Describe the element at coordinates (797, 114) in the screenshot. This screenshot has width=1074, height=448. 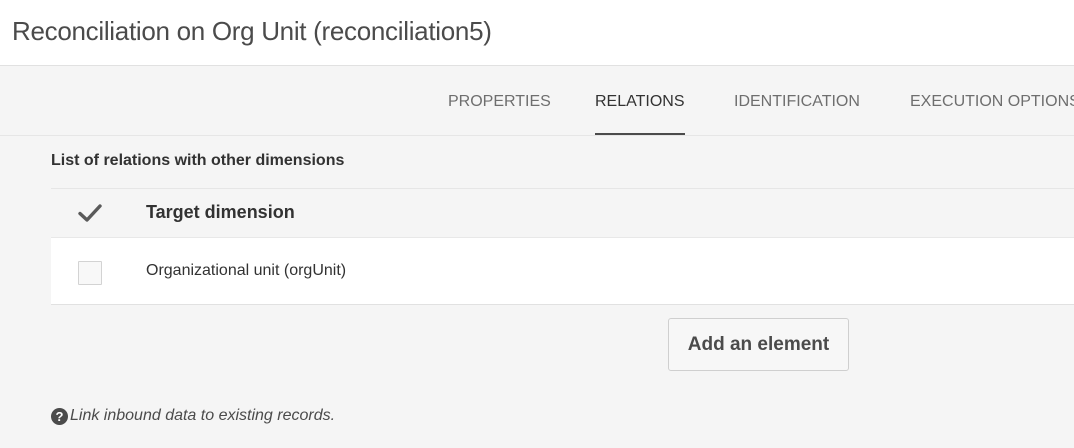
I see `tab-identification: IDENTIFICATION` at that location.